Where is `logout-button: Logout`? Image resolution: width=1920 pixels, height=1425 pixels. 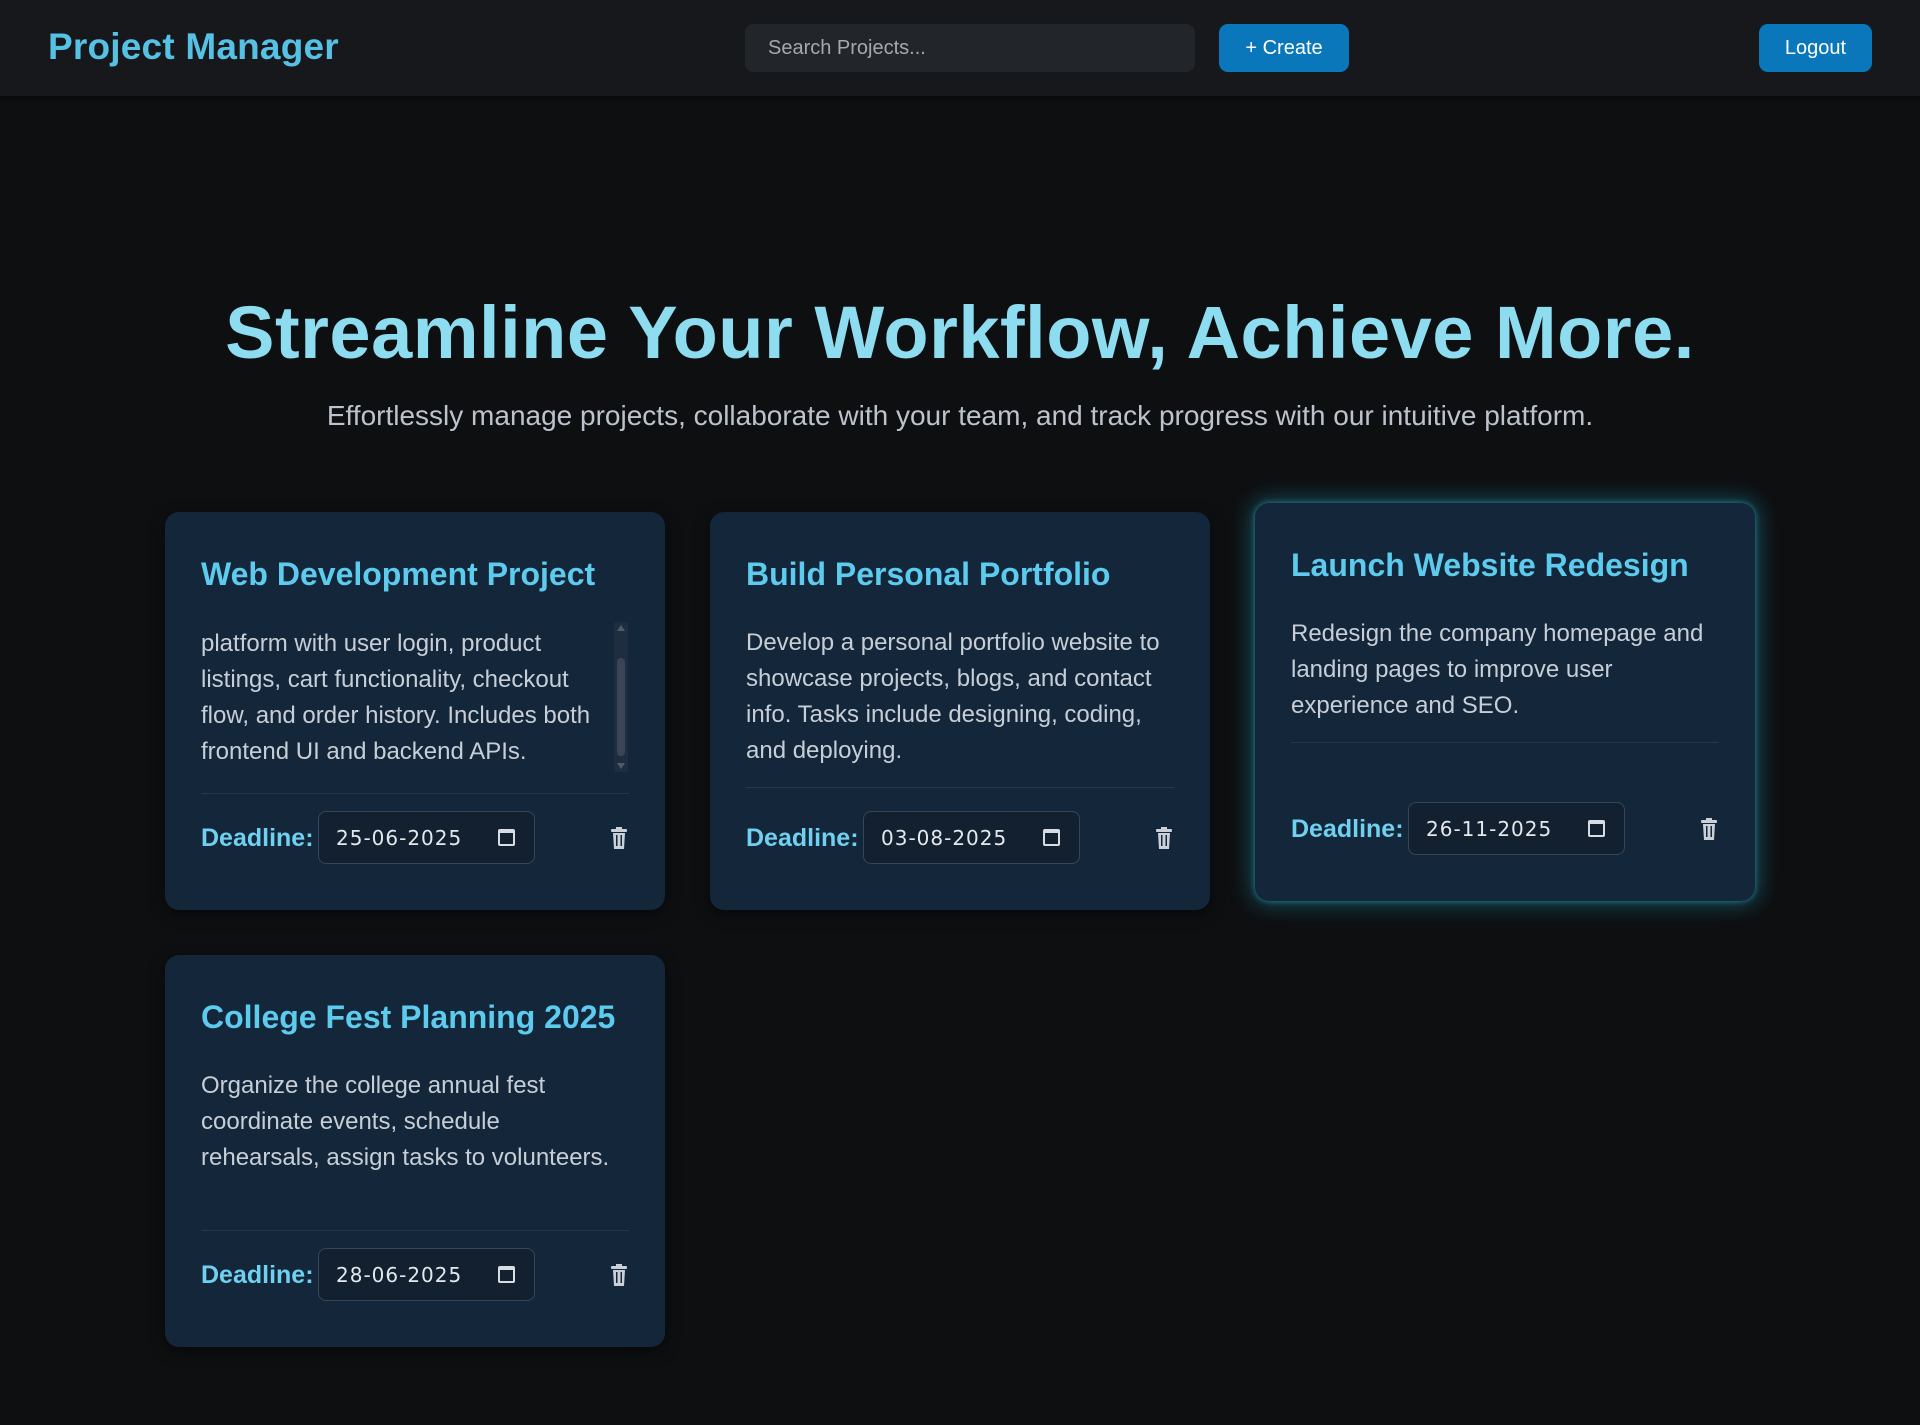 logout-button: Logout is located at coordinates (1815, 48).